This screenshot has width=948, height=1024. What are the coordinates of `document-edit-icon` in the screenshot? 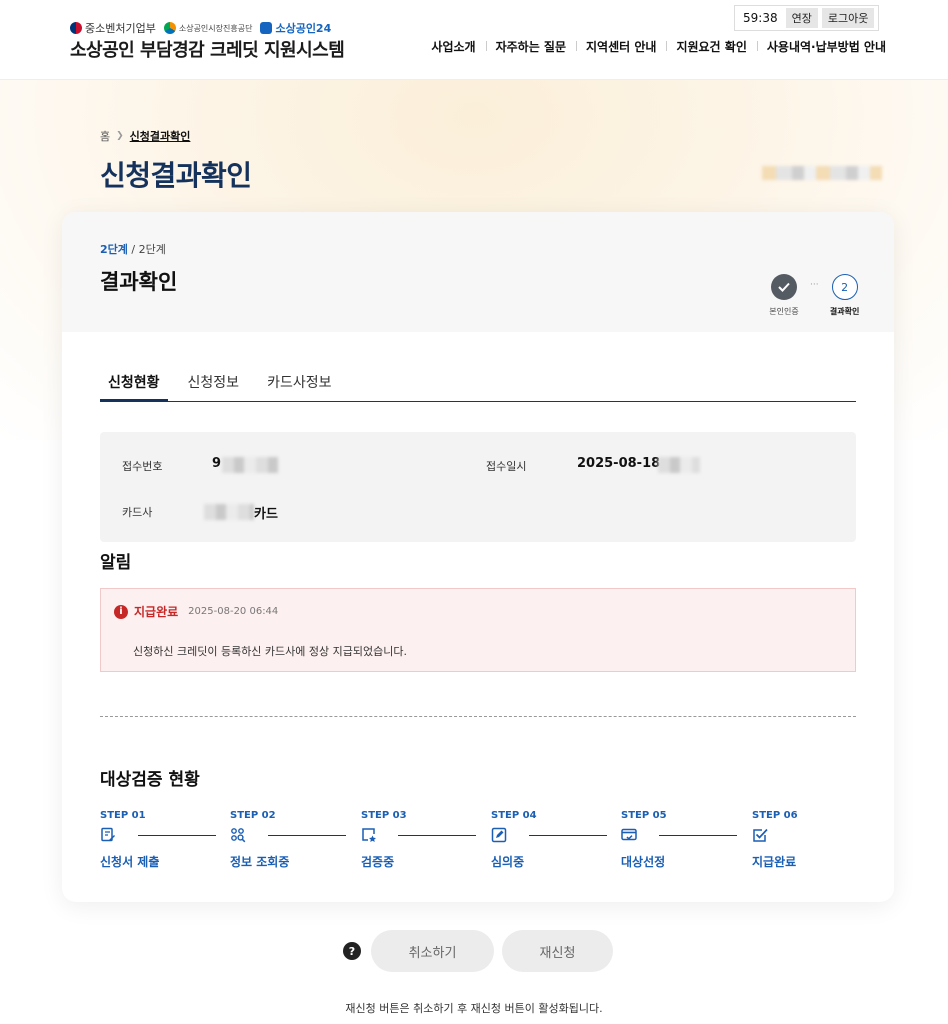 It's located at (108, 834).